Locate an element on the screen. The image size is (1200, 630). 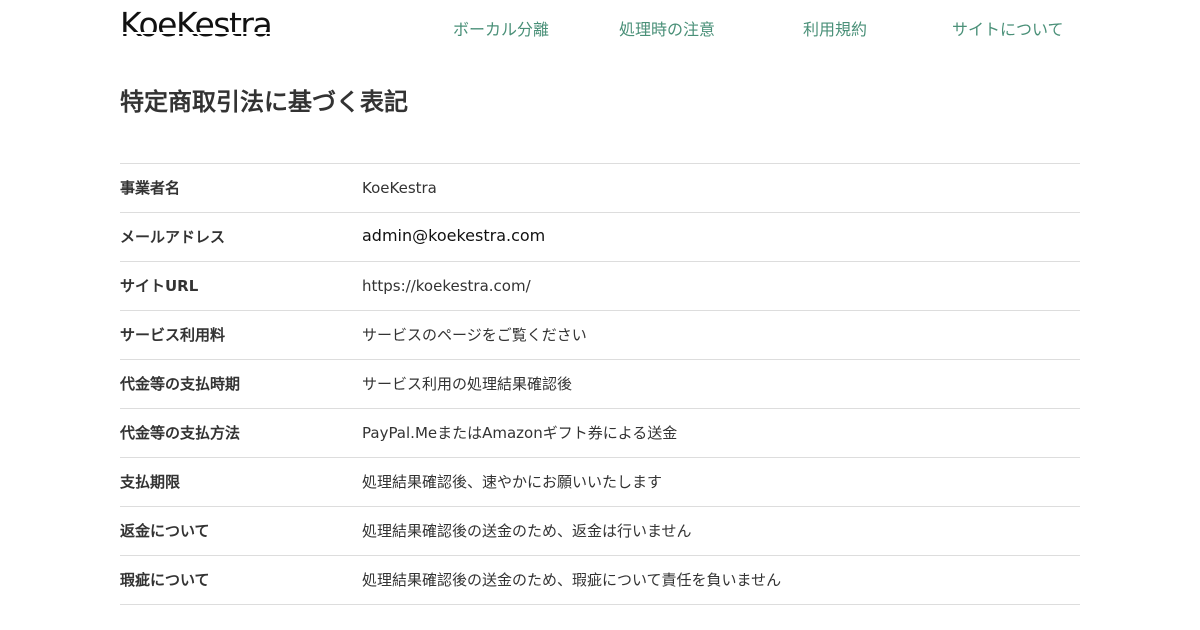
table-row-service-fee: サービス利用料 サービスのページをご覧ください is located at coordinates (600, 335).